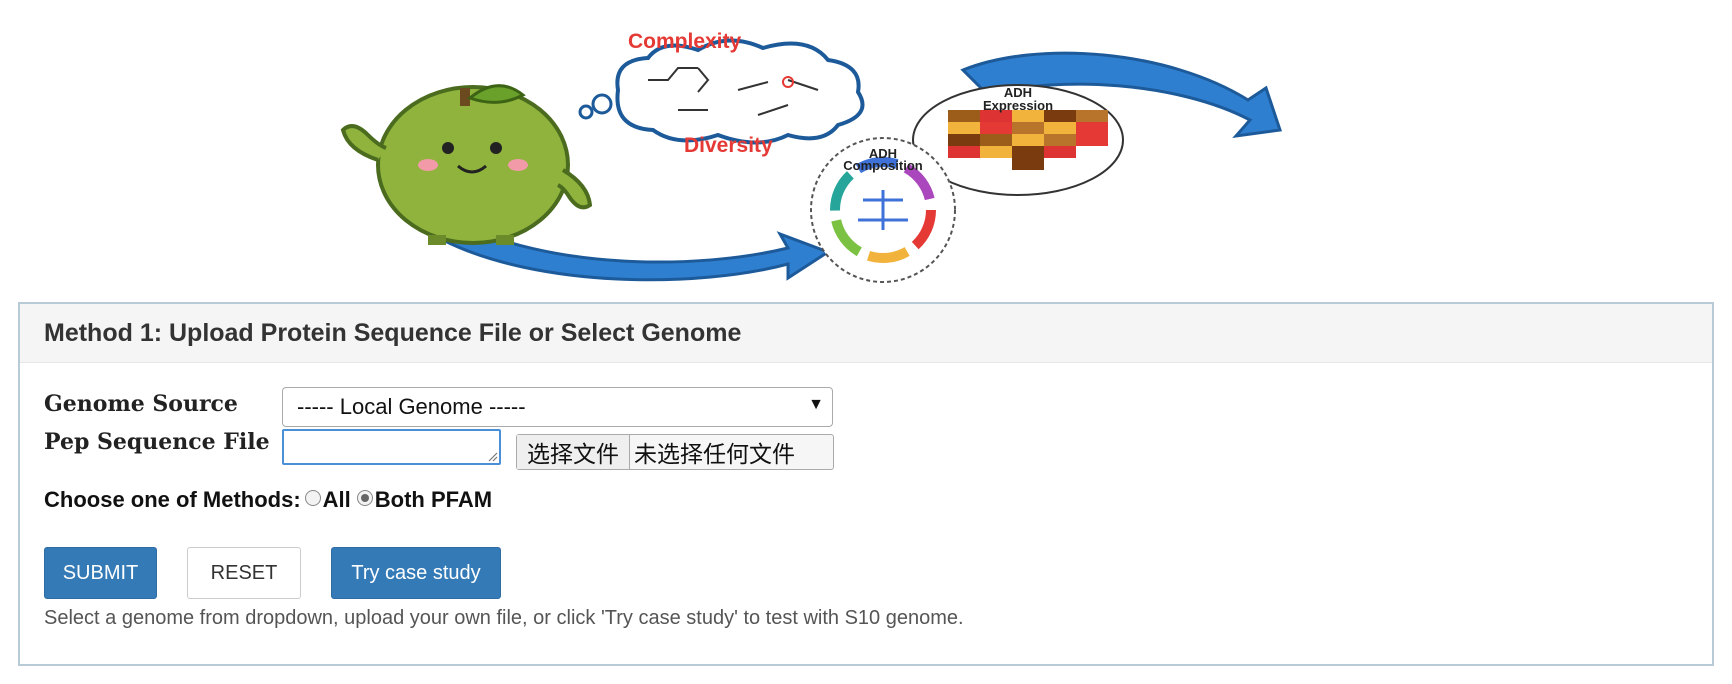 The height and width of the screenshot is (684, 1732). I want to click on method-choice-group: Choose one of Methods: All Both PFAM, so click(268, 500).